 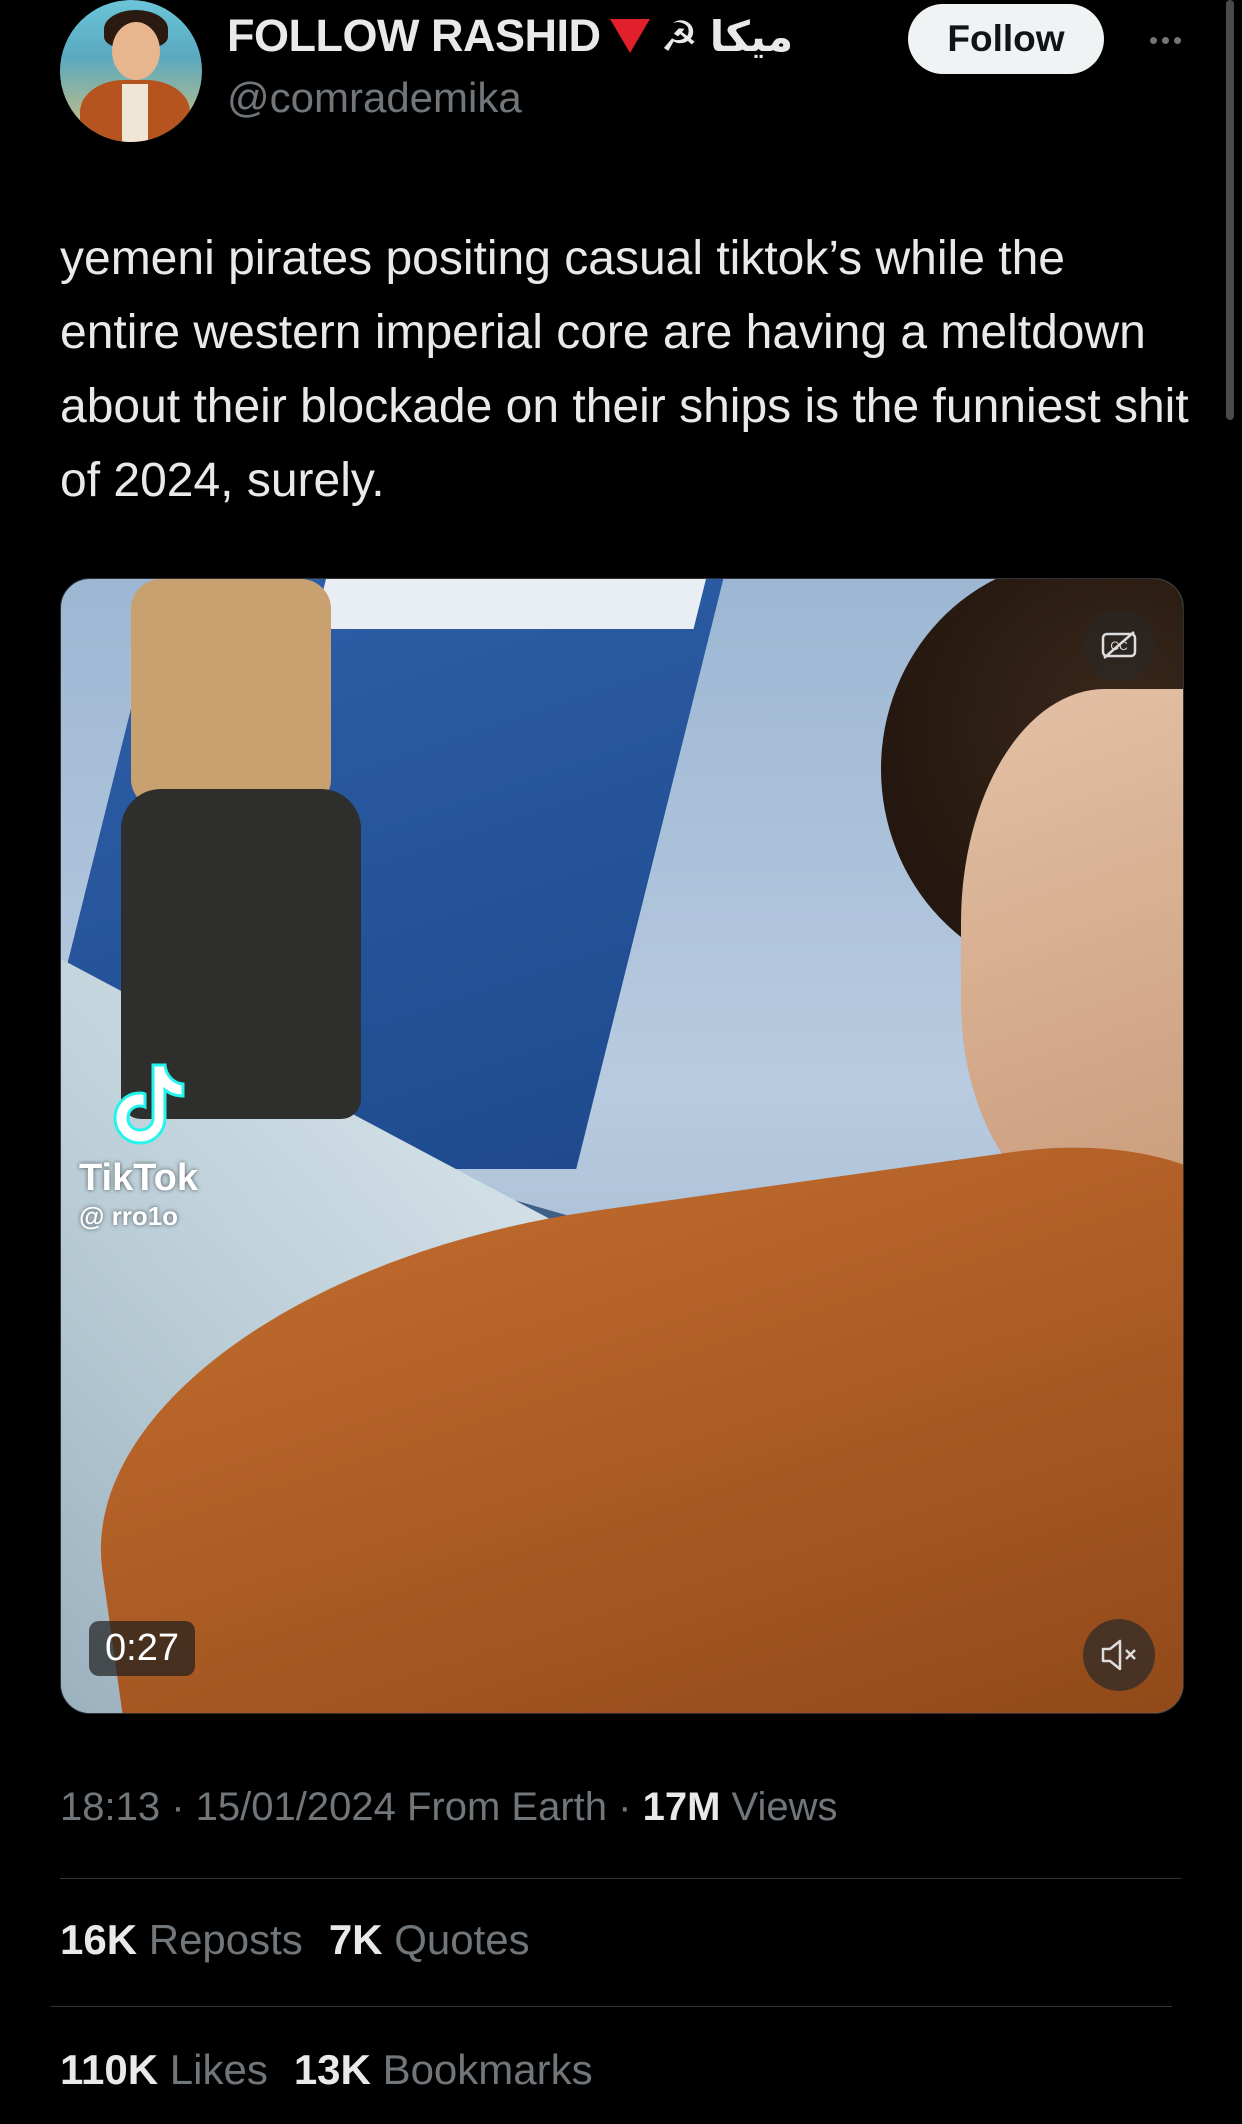 What do you see at coordinates (1165, 40) in the screenshot?
I see `more-options-icon` at bounding box center [1165, 40].